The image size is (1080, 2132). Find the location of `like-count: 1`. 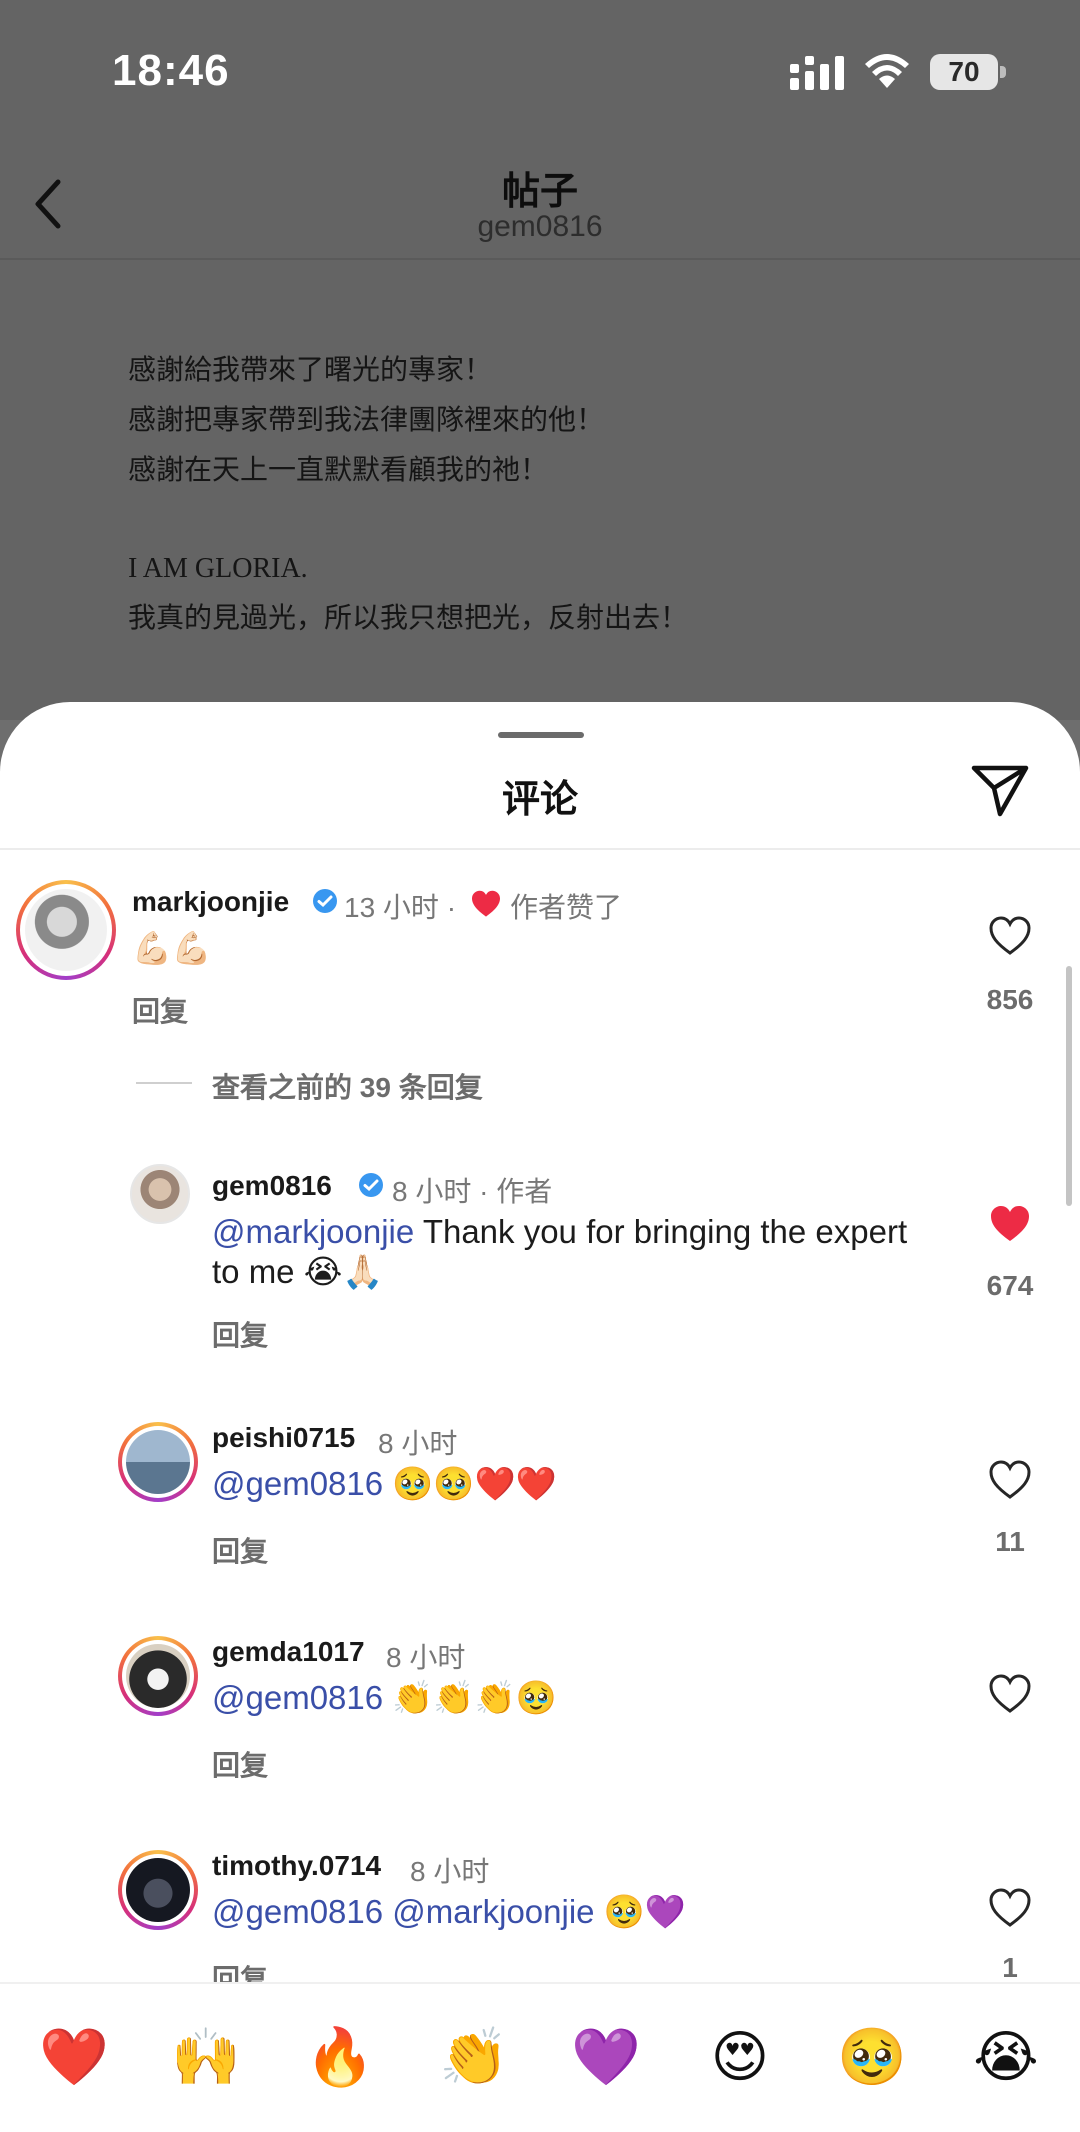

like-count: 1 is located at coordinates (1010, 1967).